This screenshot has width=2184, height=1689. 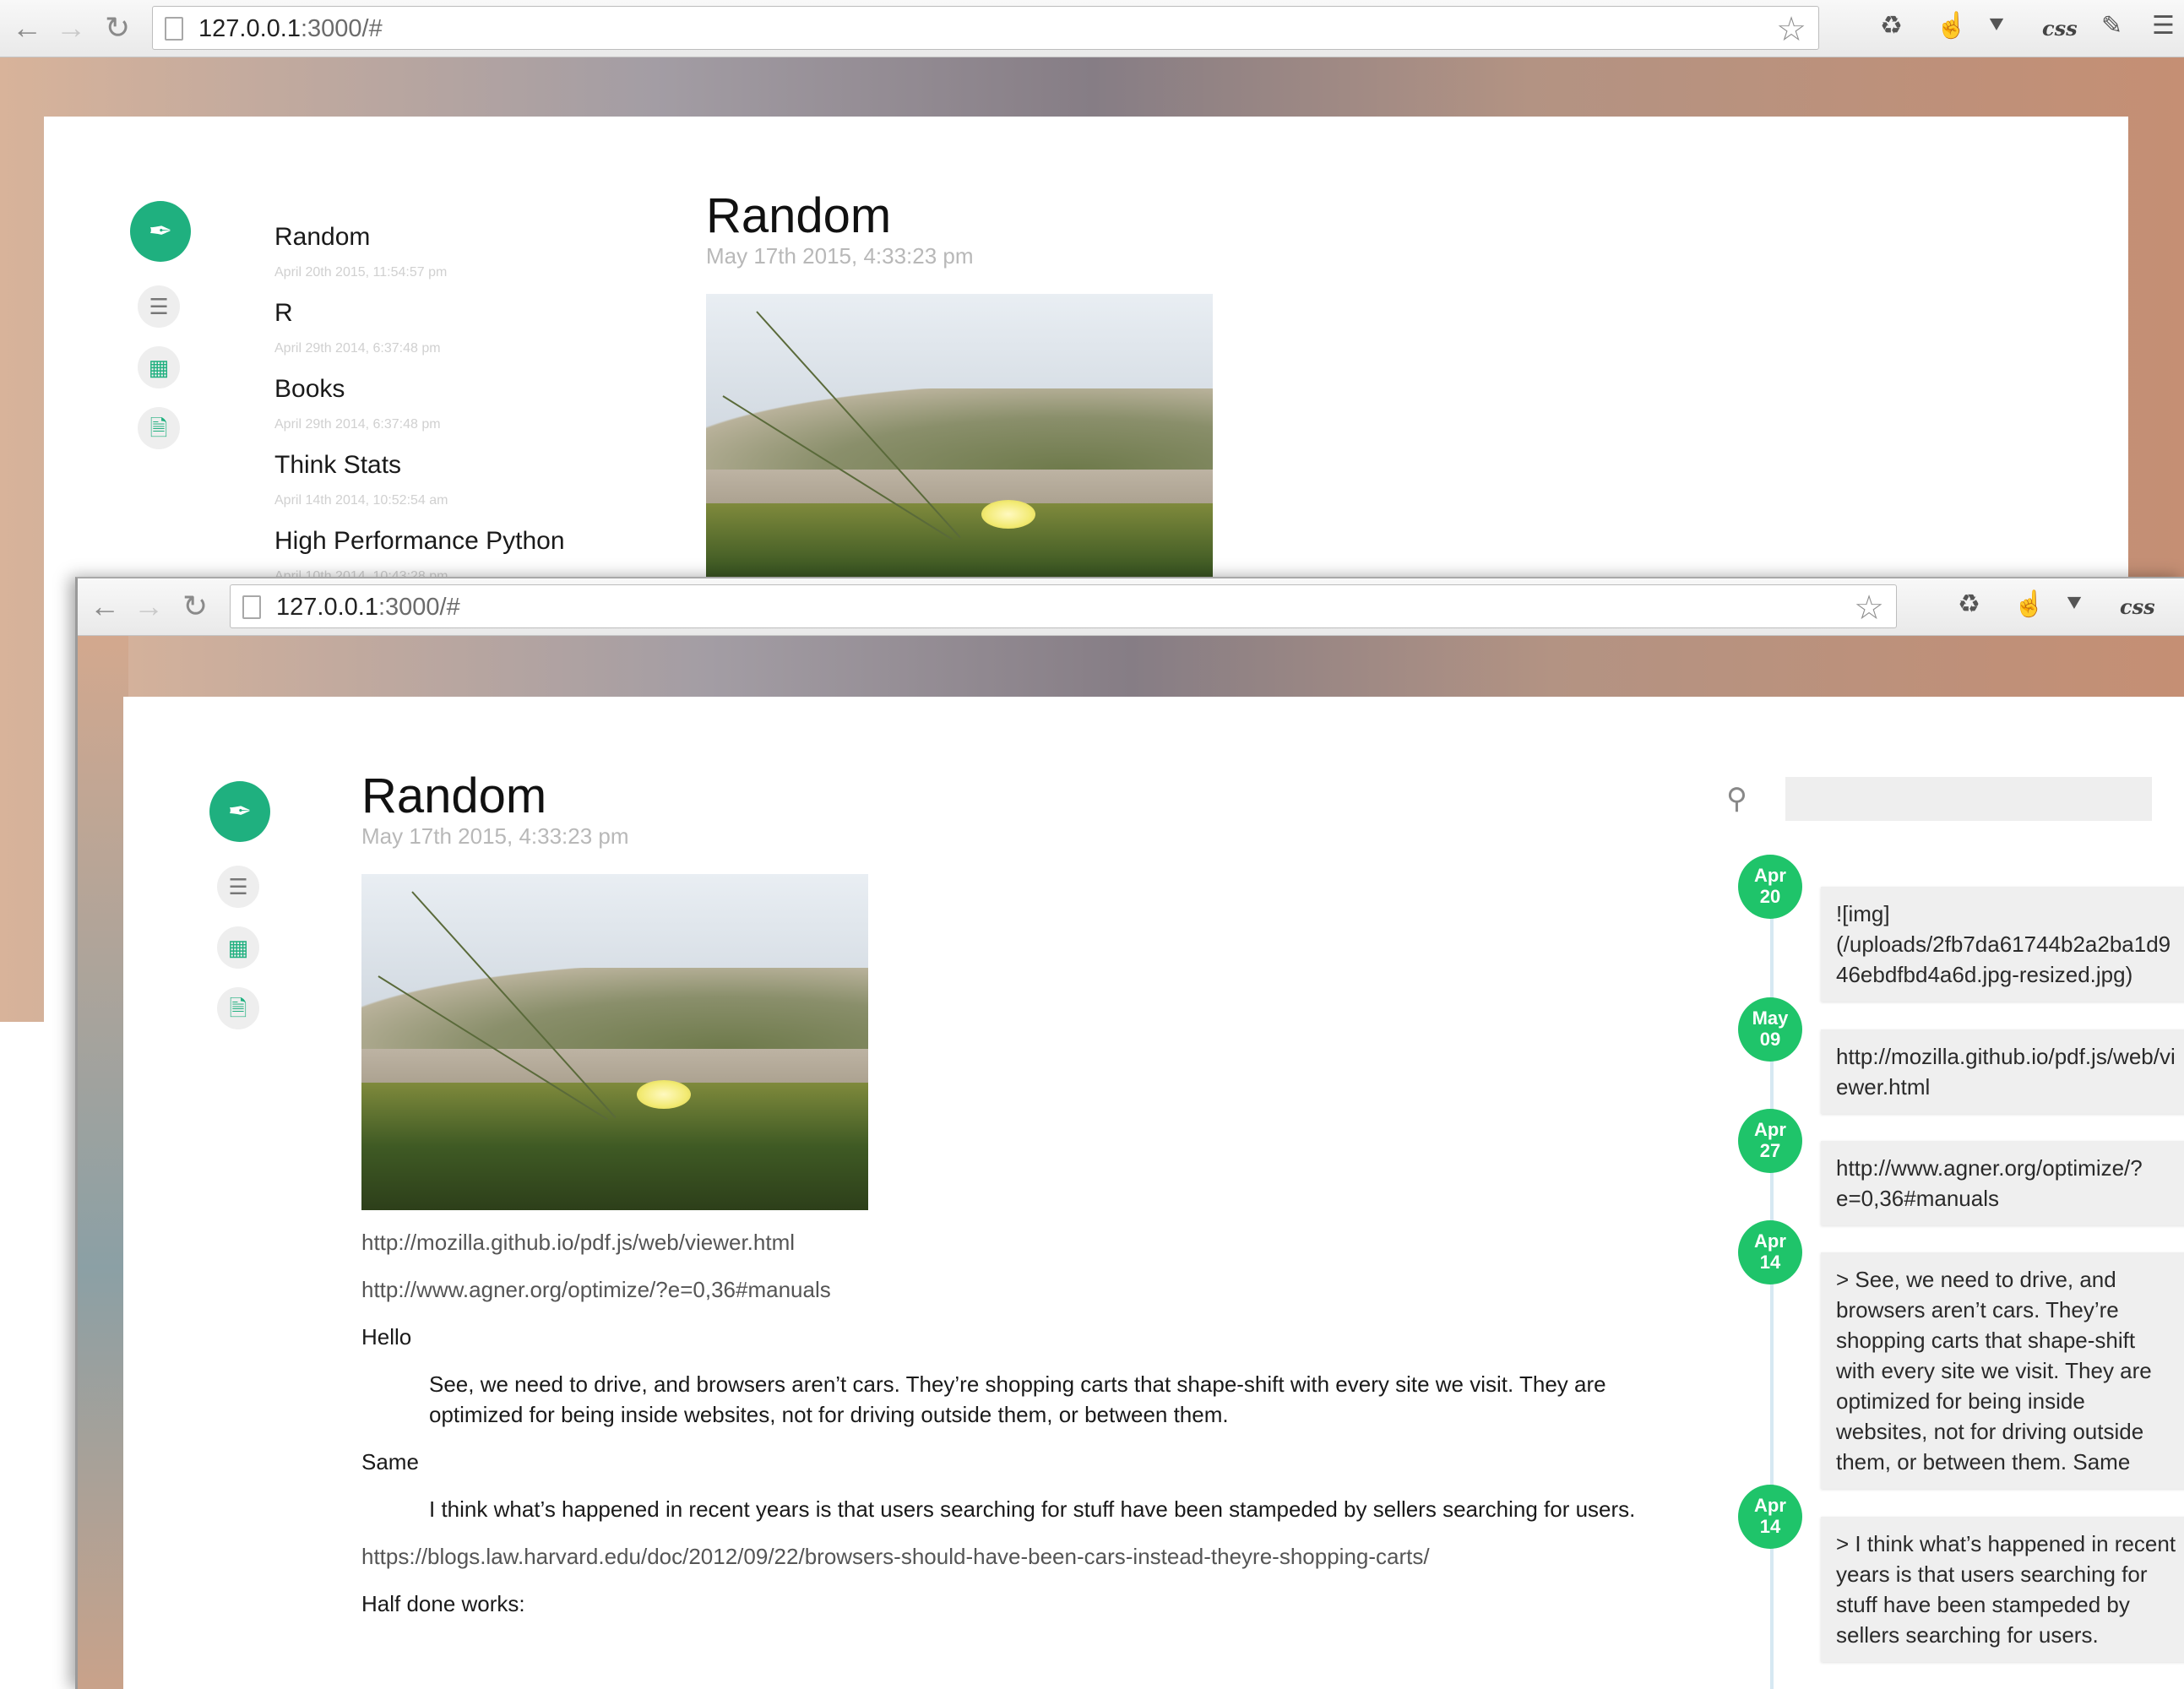 I want to click on note-item-title: High Performance Python, so click(x=419, y=541).